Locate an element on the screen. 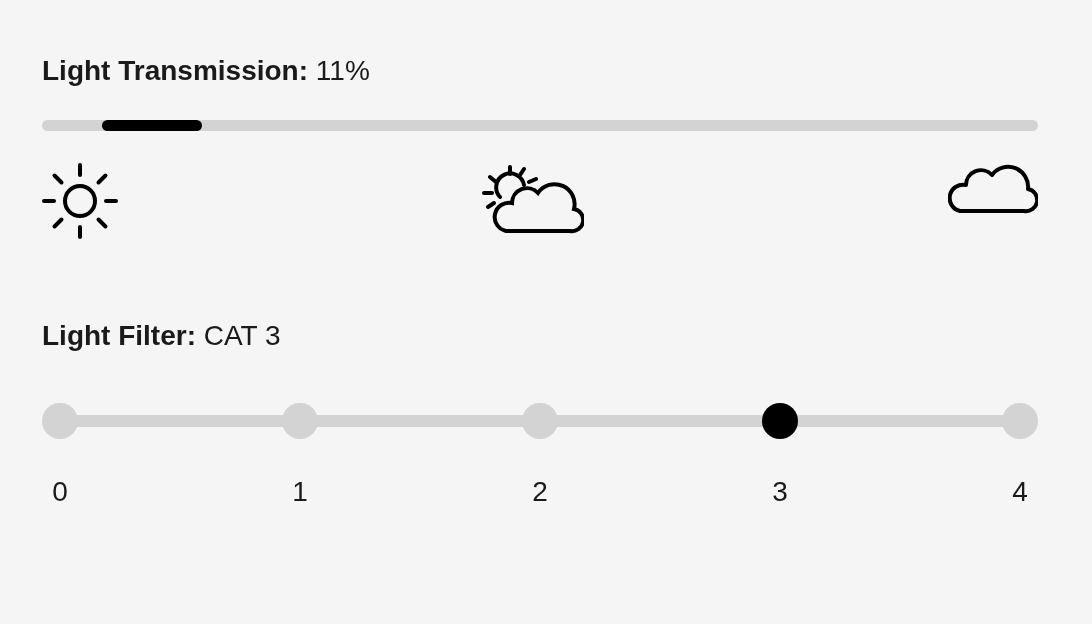 Image resolution: width=1092 pixels, height=624 pixels. filter-label: Light Filter: CAT 3 is located at coordinates (162, 336).